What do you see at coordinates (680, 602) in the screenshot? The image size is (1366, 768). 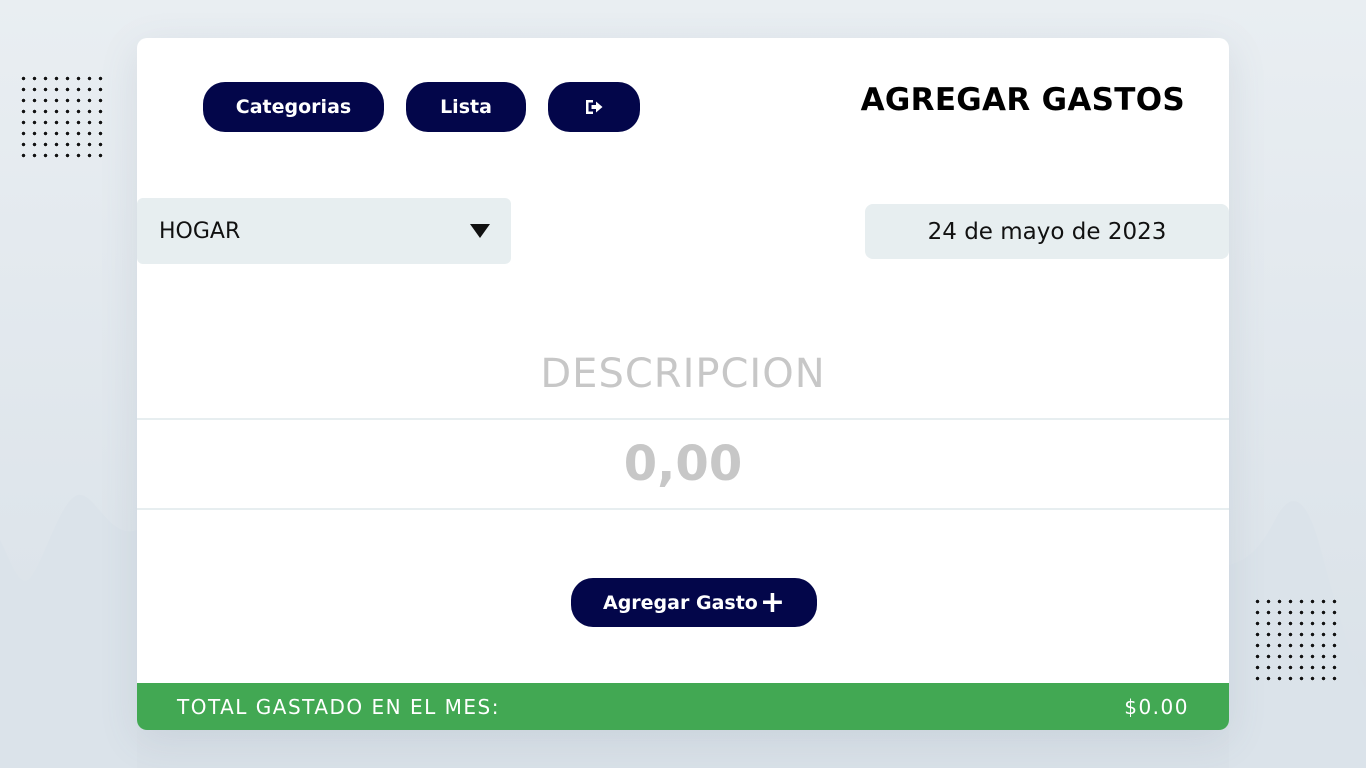 I see `add-expense-button-label: Agregar Gasto` at bounding box center [680, 602].